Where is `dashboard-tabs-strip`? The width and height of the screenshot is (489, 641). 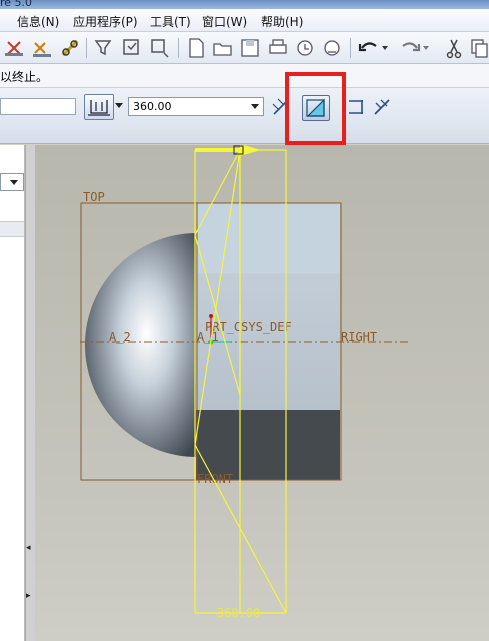
dashboard-tabs-strip is located at coordinates (244, 134).